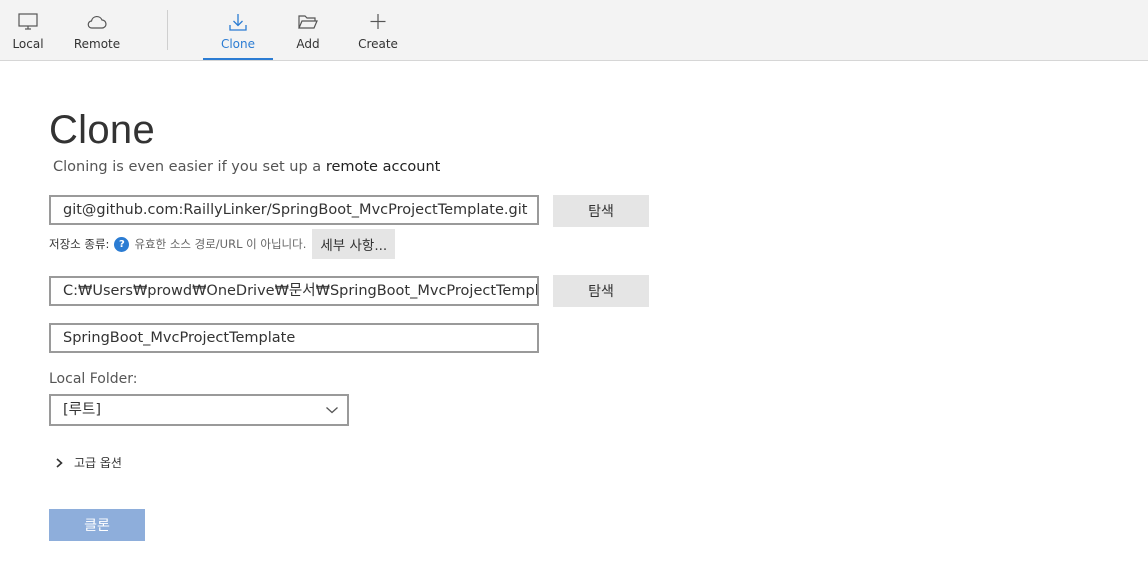  Describe the element at coordinates (238, 22) in the screenshot. I see `download-icon` at that location.